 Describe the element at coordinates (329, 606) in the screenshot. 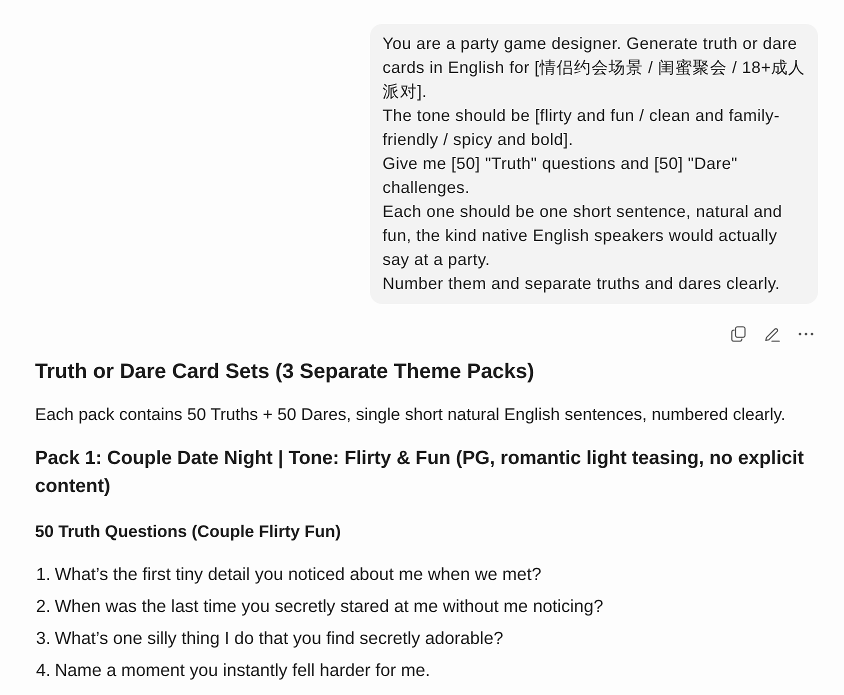

I see `list-item-text: When was the last time you secretly stared at me without me noticing?` at that location.